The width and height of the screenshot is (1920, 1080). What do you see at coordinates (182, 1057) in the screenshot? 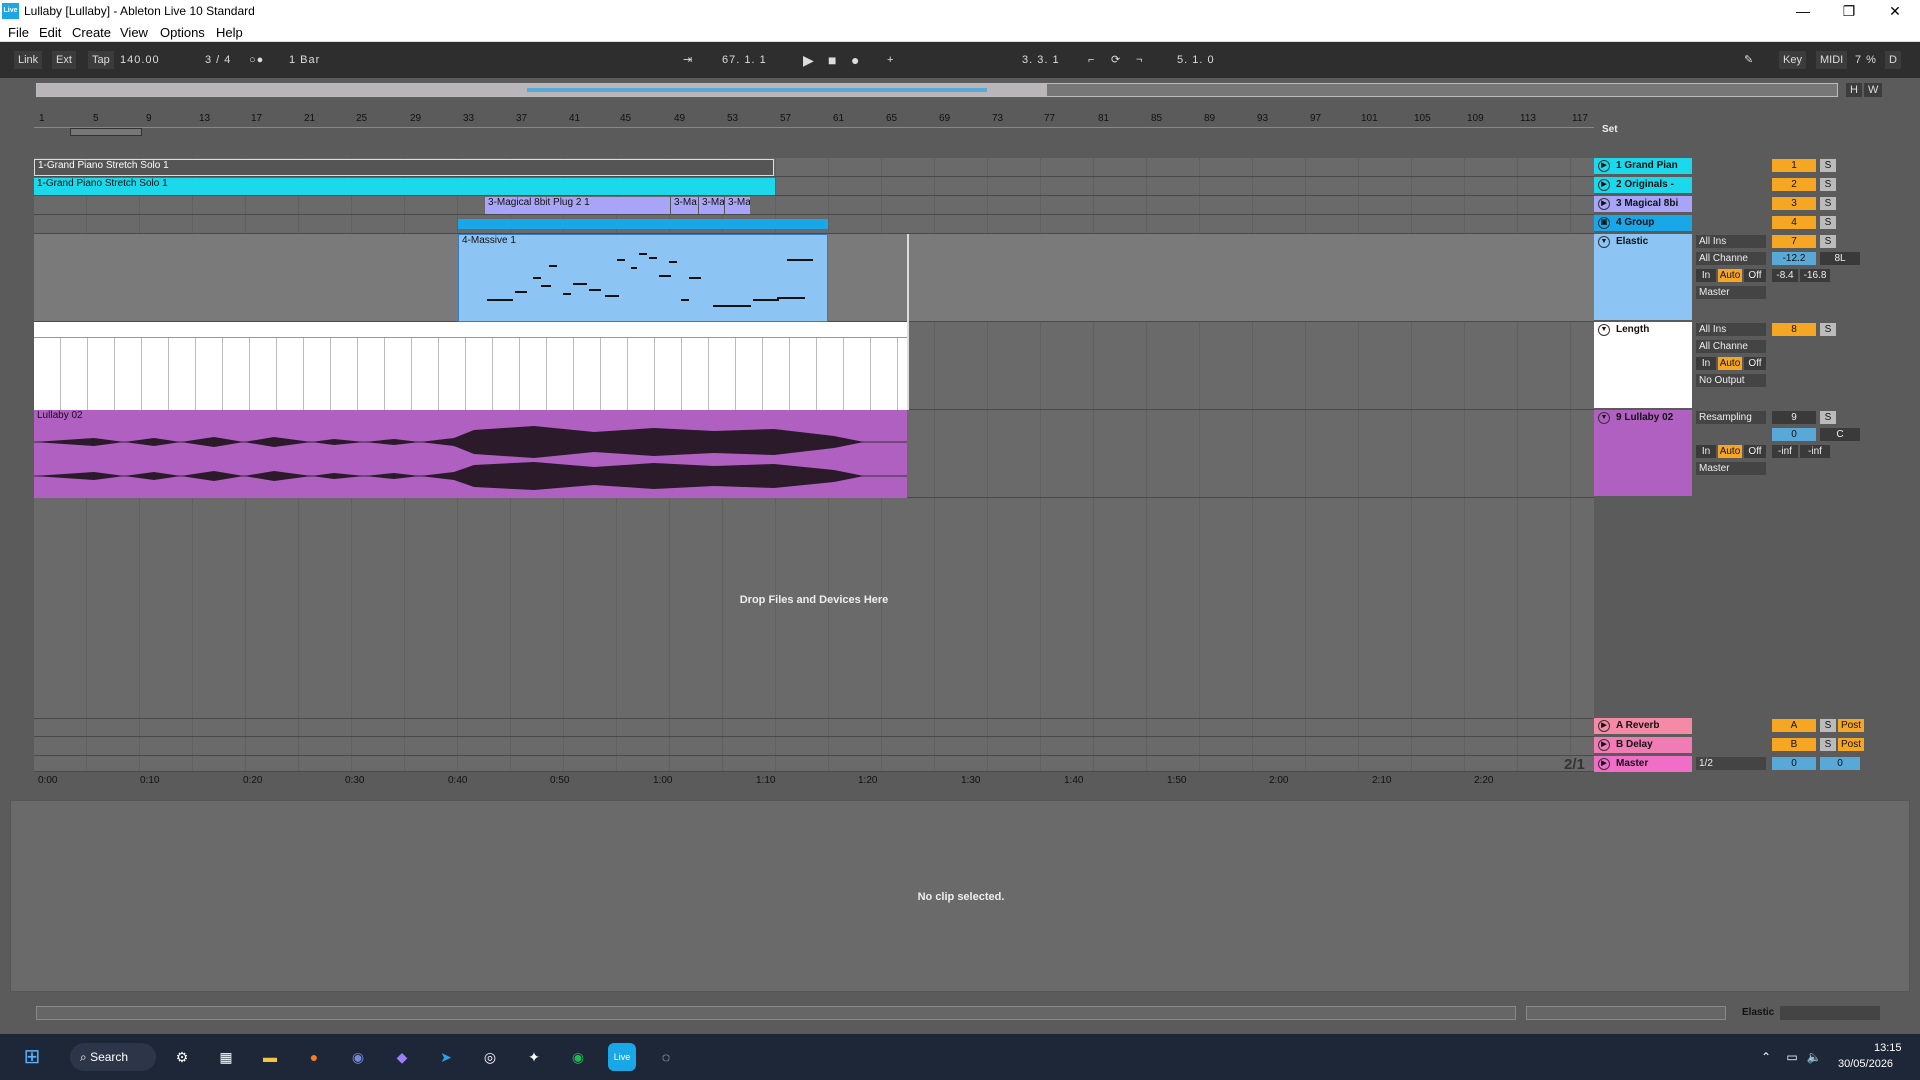
I see `settings-icon: ⚙` at bounding box center [182, 1057].